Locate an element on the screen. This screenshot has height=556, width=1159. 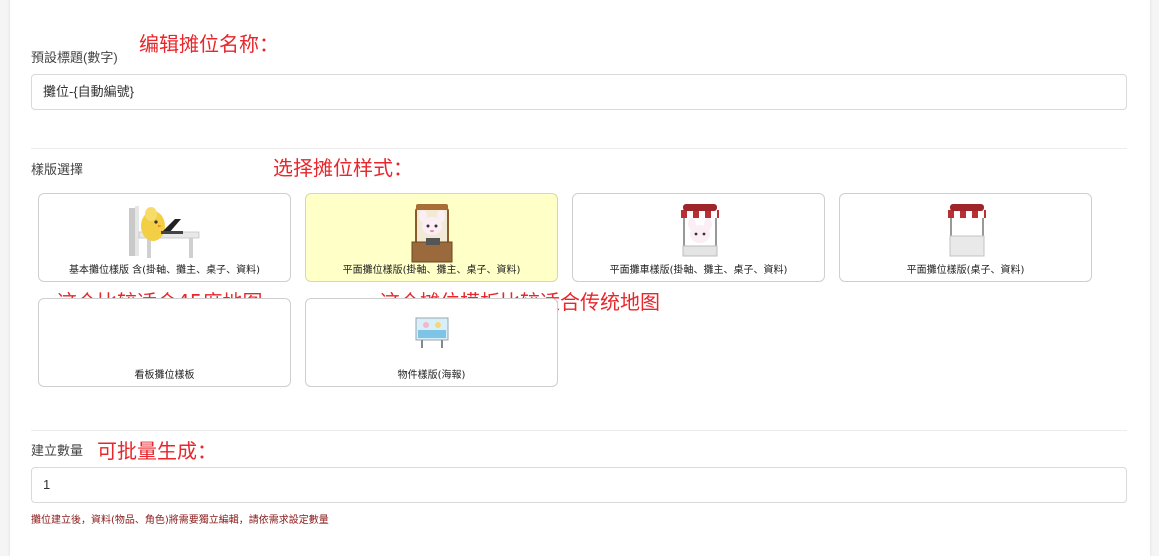
template-card-flat-cart: 平面攤車樣版(掛軸、攤主、桌子、資料) is located at coordinates (698, 237).